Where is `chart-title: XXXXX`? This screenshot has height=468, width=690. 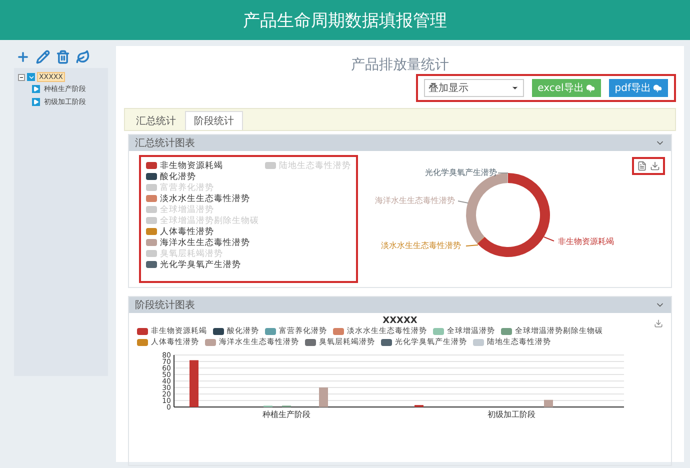
chart-title: XXXXX is located at coordinates (400, 321).